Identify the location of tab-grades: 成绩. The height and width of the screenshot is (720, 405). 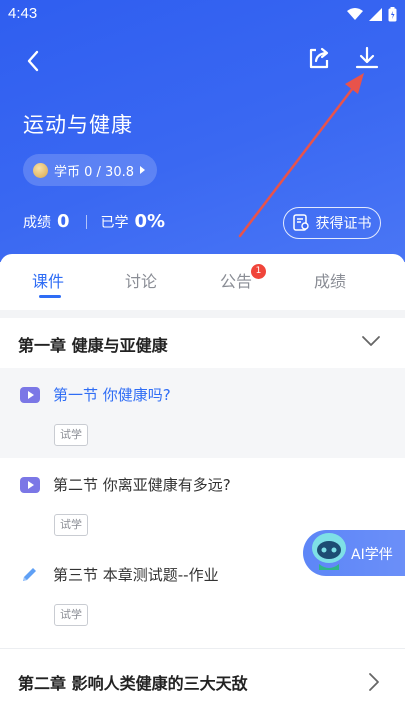
(330, 280).